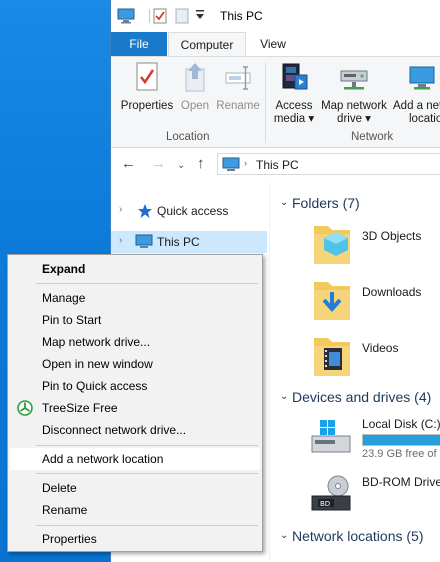 The height and width of the screenshot is (562, 440). I want to click on address-path: This PC, so click(277, 165).